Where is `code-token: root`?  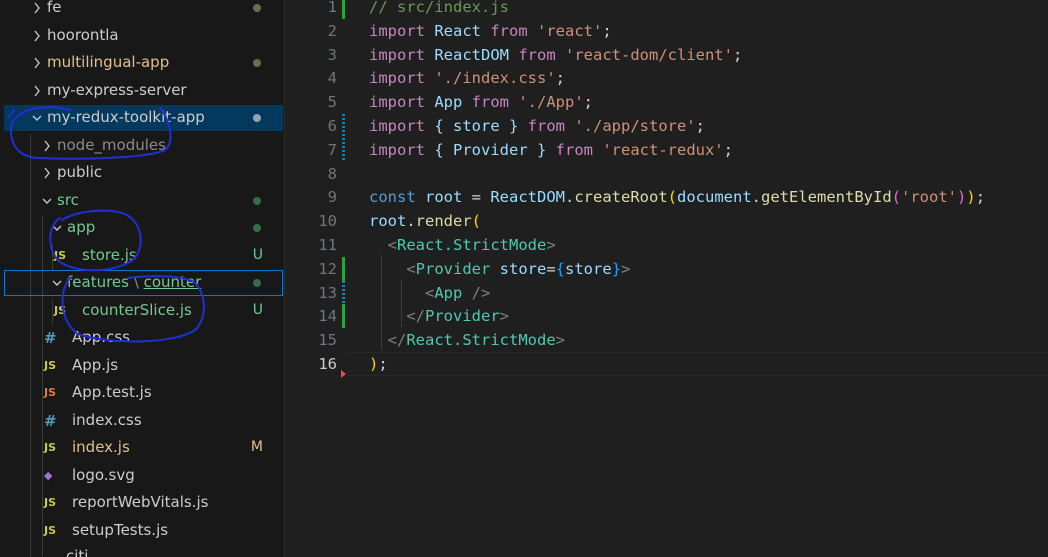
code-token: root is located at coordinates (388, 221).